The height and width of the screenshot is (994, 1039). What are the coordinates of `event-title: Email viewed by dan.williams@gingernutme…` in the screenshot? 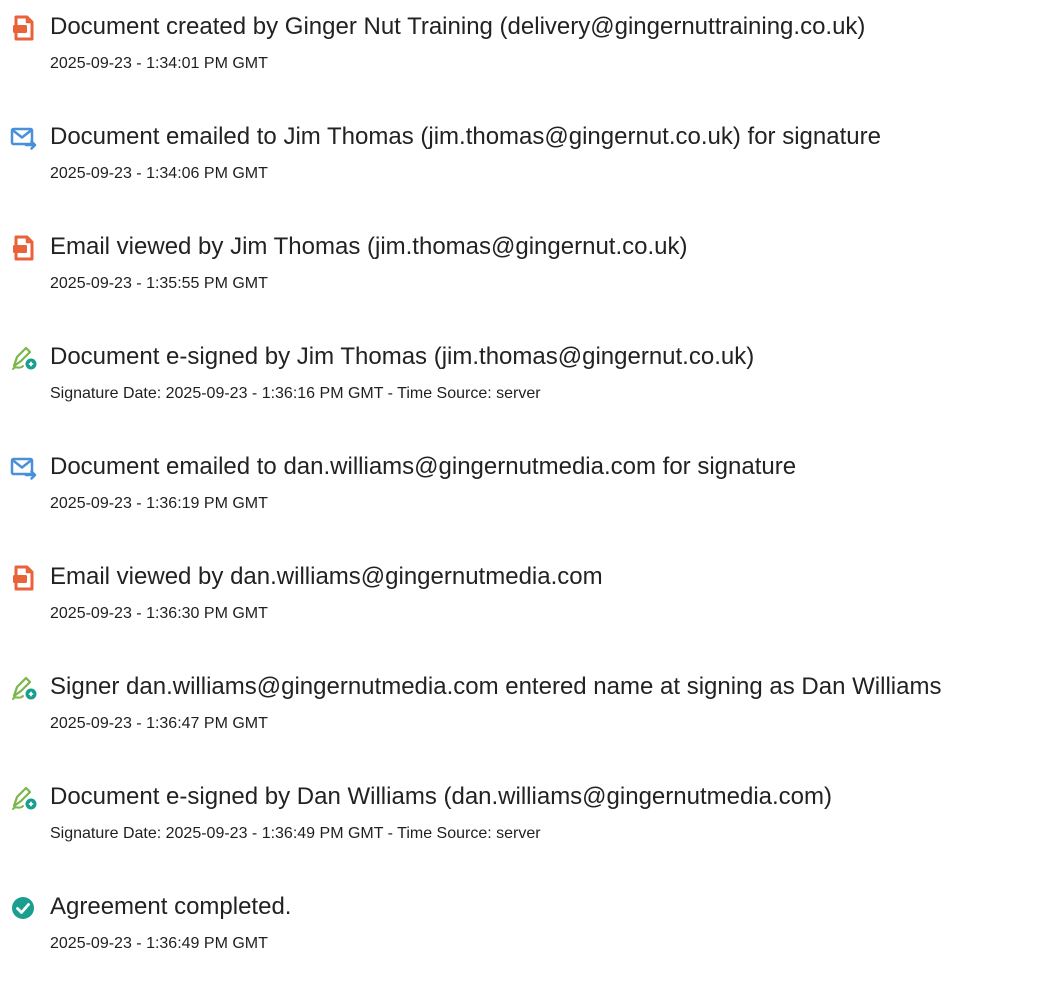 It's located at (326, 576).